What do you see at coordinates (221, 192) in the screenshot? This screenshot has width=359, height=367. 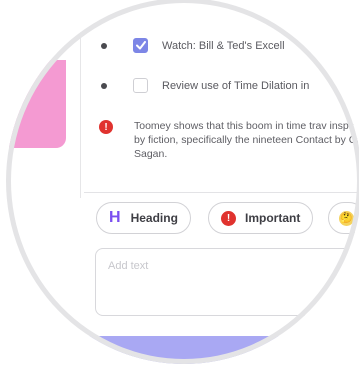 I see `section-divider` at bounding box center [221, 192].